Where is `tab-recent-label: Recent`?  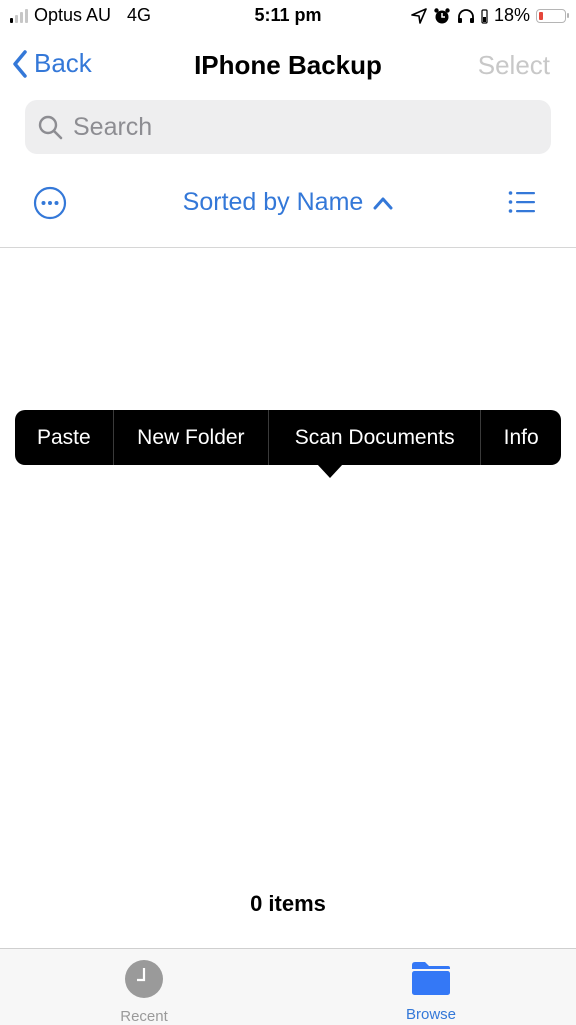
tab-recent-label: Recent is located at coordinates (144, 1016).